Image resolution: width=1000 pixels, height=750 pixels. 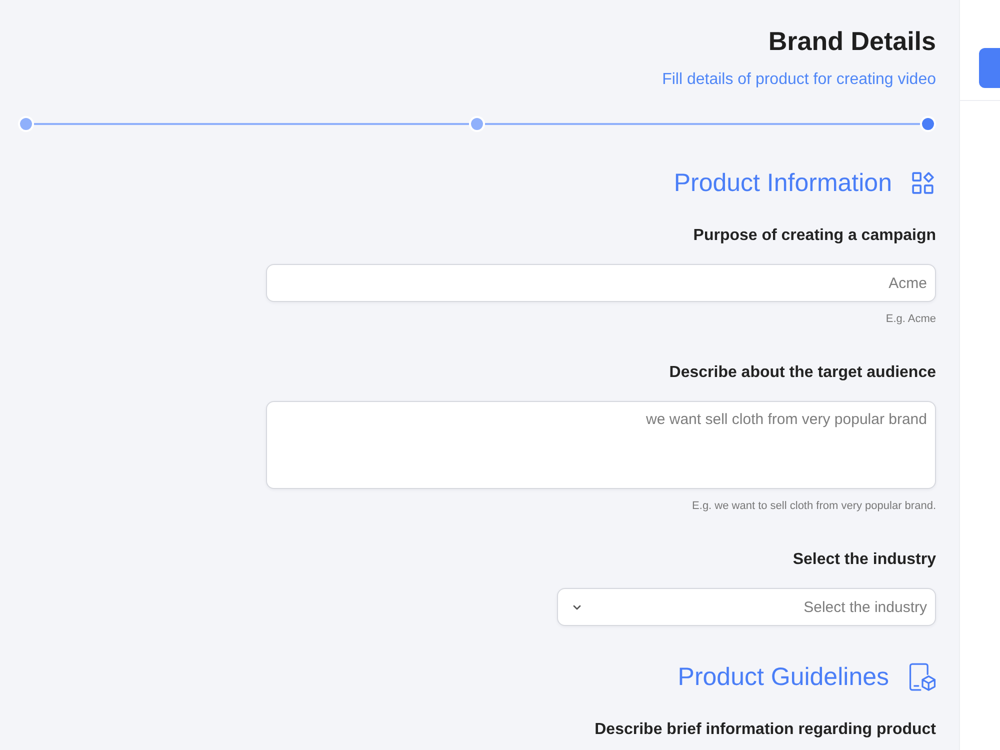 I want to click on field-label: Describe about the target audience, so click(x=802, y=373).